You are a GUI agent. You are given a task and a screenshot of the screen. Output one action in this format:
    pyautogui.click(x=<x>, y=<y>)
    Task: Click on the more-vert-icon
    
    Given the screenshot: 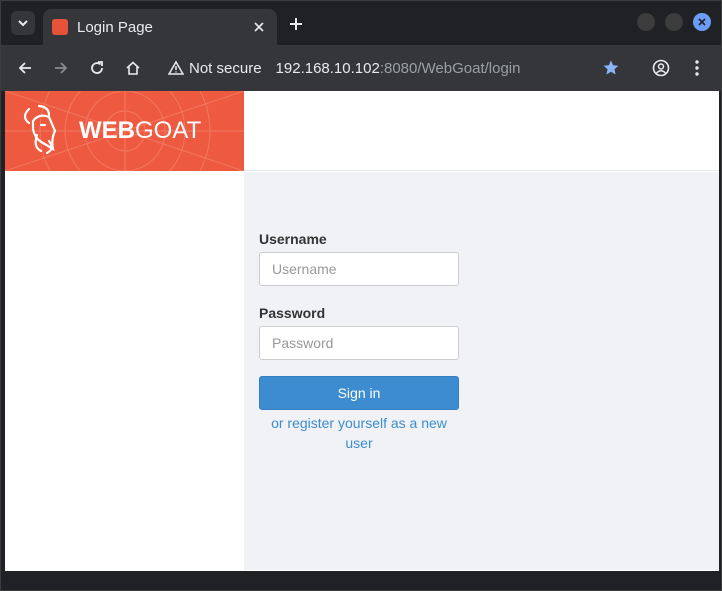 What is the action you would take?
    pyautogui.click(x=697, y=68)
    